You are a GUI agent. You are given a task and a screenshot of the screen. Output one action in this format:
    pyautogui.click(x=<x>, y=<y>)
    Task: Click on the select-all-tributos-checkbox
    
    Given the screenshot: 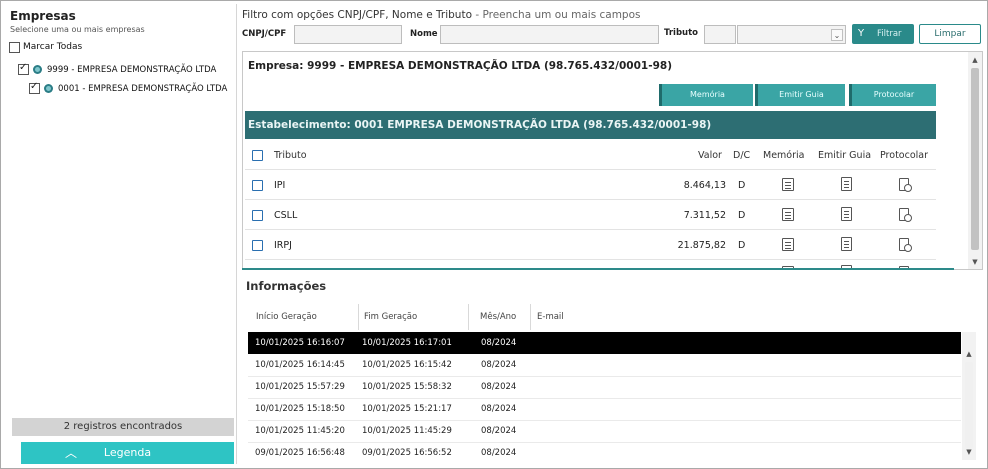 What is the action you would take?
    pyautogui.click(x=257, y=155)
    